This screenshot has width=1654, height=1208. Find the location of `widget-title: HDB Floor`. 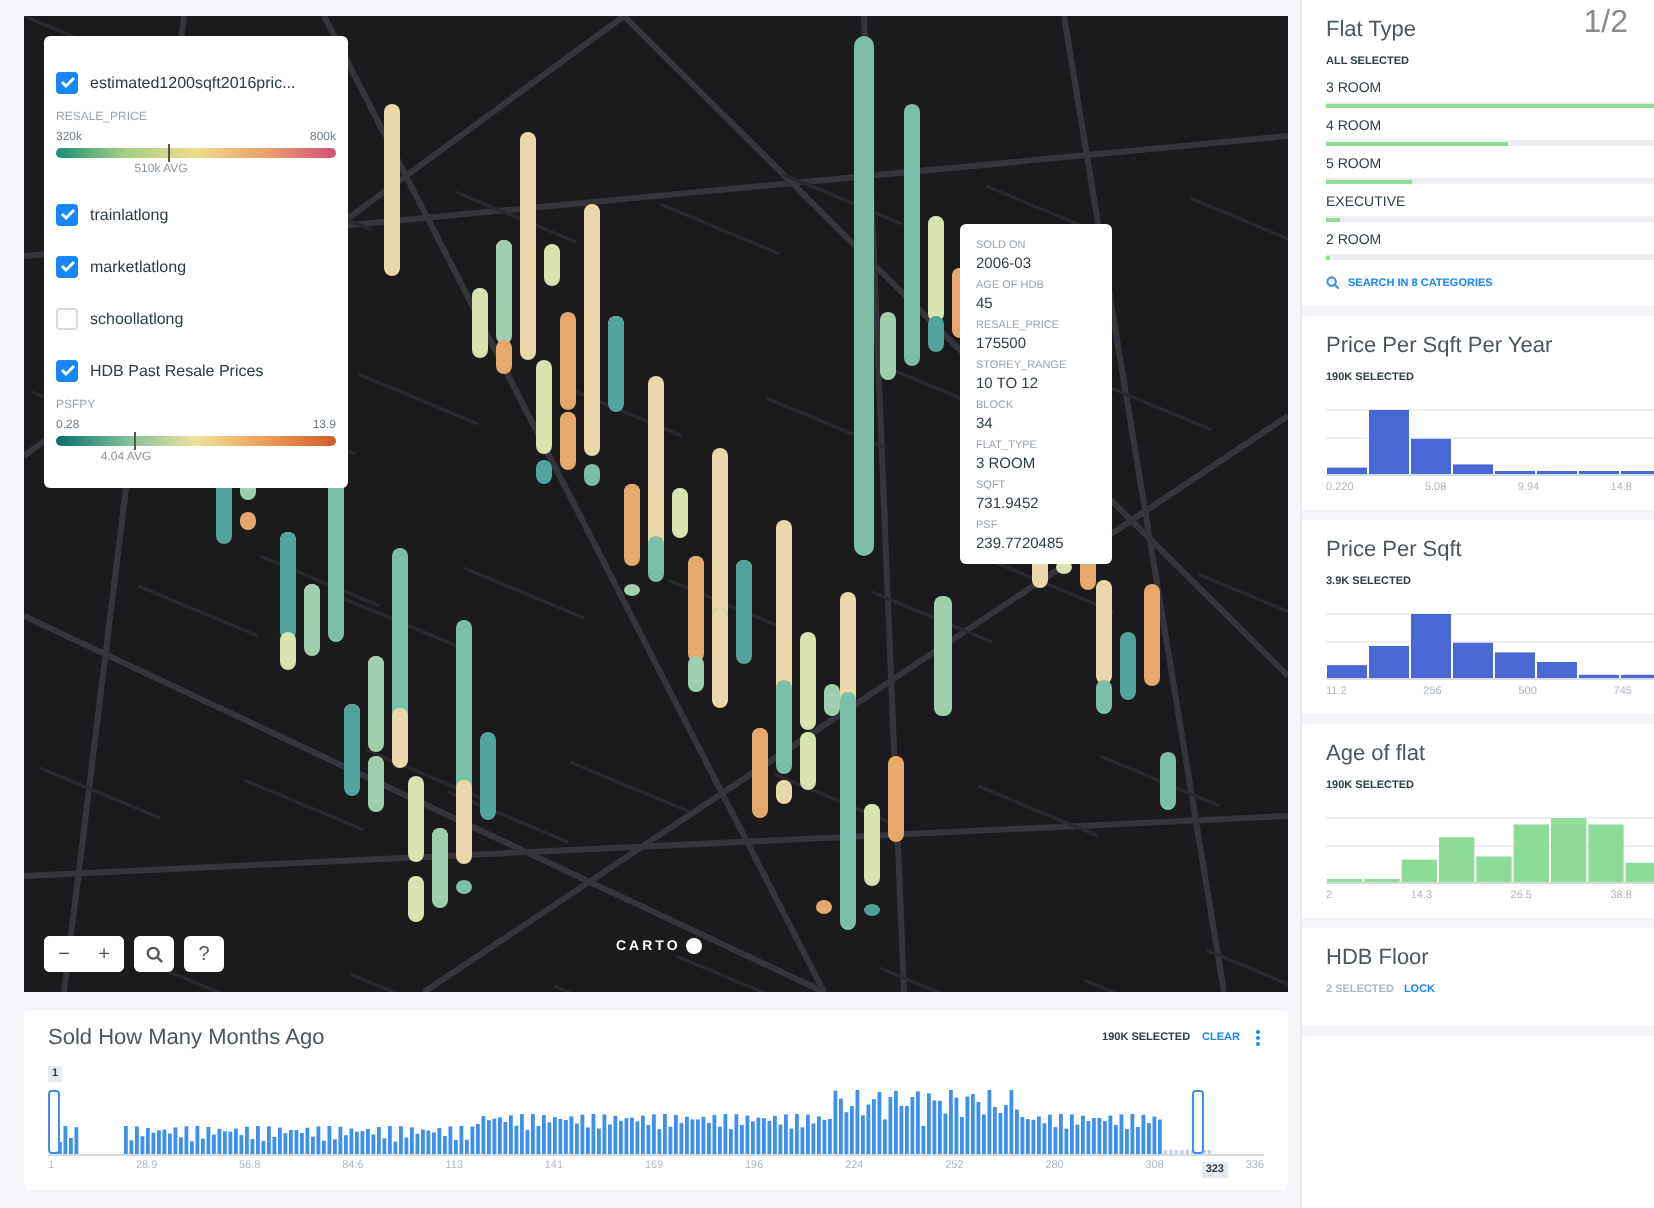

widget-title: HDB Floor is located at coordinates (1377, 958).